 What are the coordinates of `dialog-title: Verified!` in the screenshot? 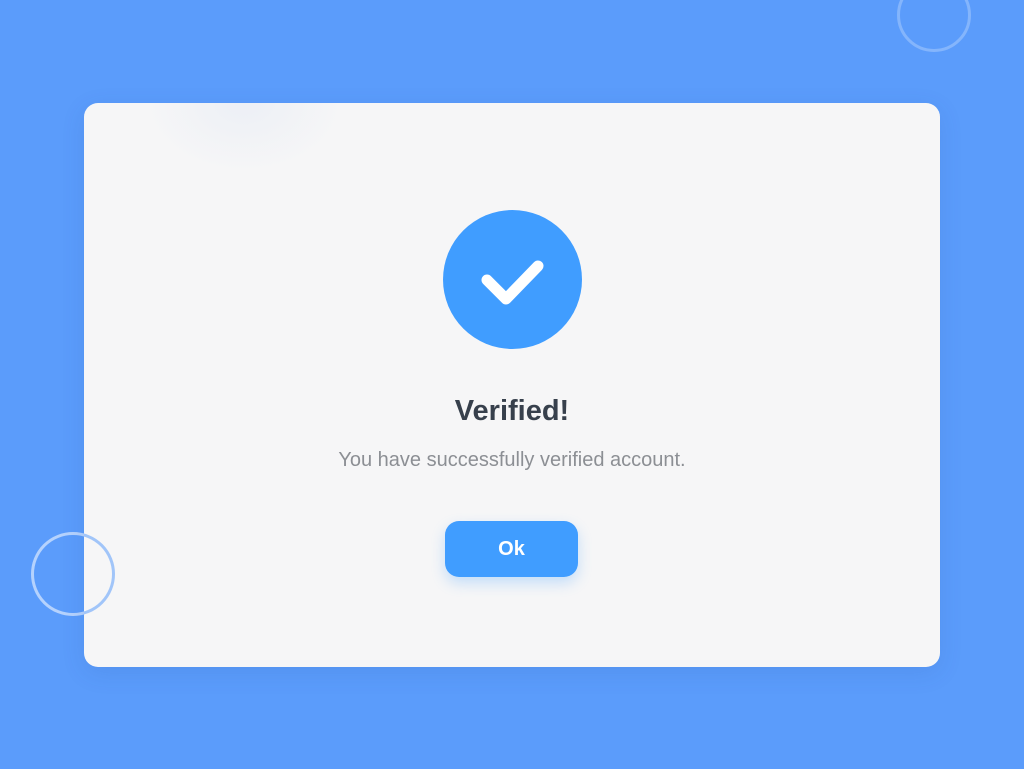 It's located at (512, 411).